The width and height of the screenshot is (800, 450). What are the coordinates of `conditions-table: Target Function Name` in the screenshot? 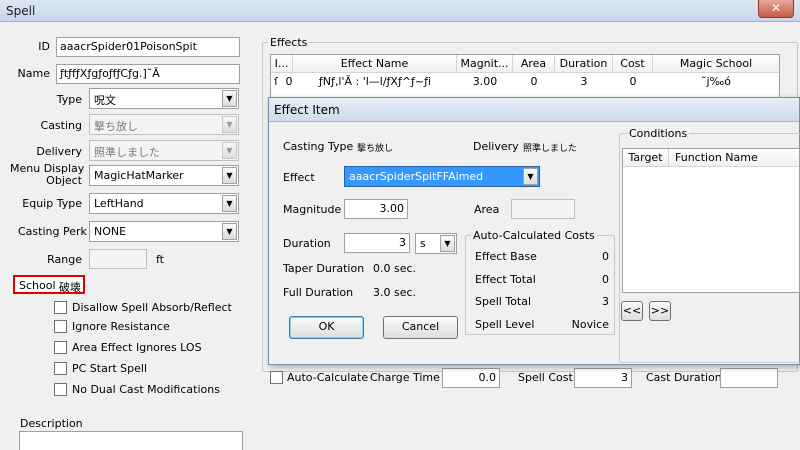 It's located at (711, 220).